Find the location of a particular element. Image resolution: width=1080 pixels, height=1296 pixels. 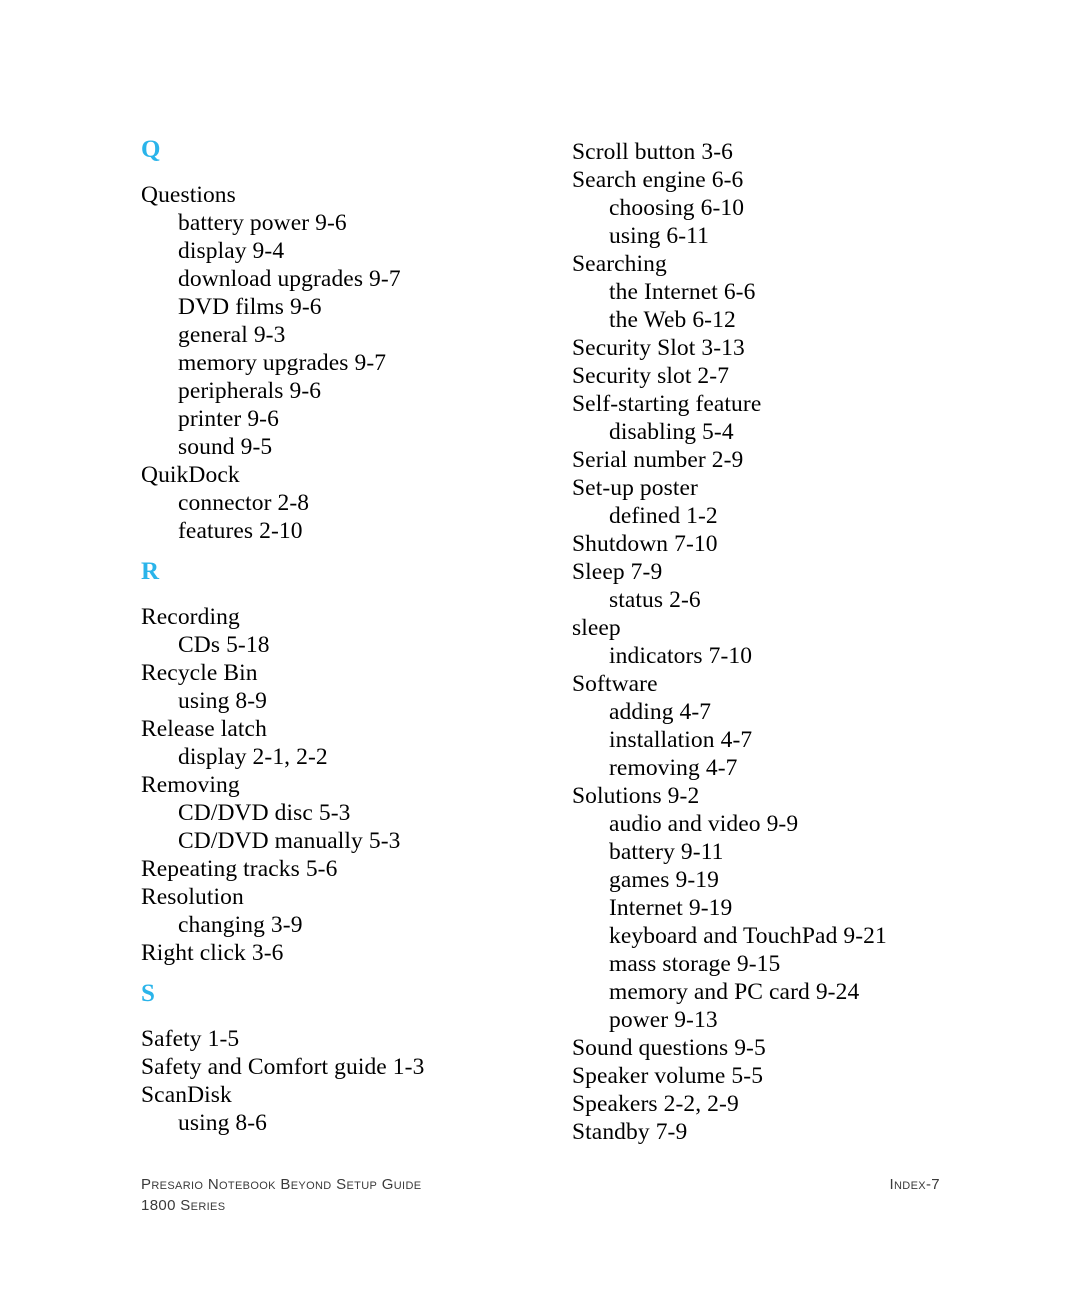

index-entry: Resolution is located at coordinates (192, 897).